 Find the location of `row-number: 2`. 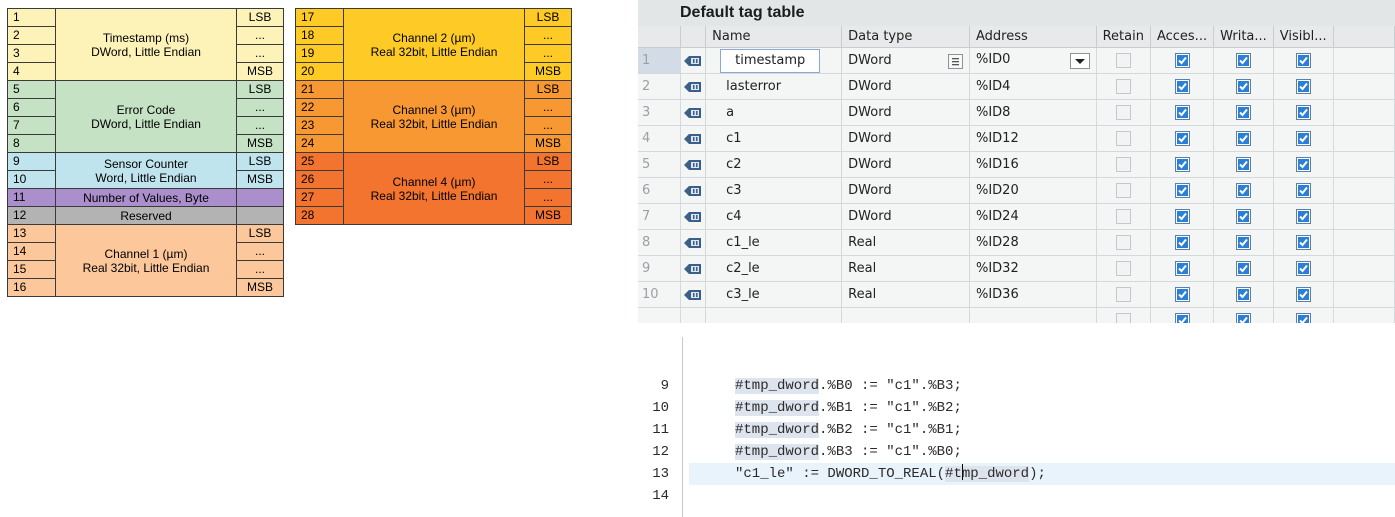

row-number: 2 is located at coordinates (660, 86).